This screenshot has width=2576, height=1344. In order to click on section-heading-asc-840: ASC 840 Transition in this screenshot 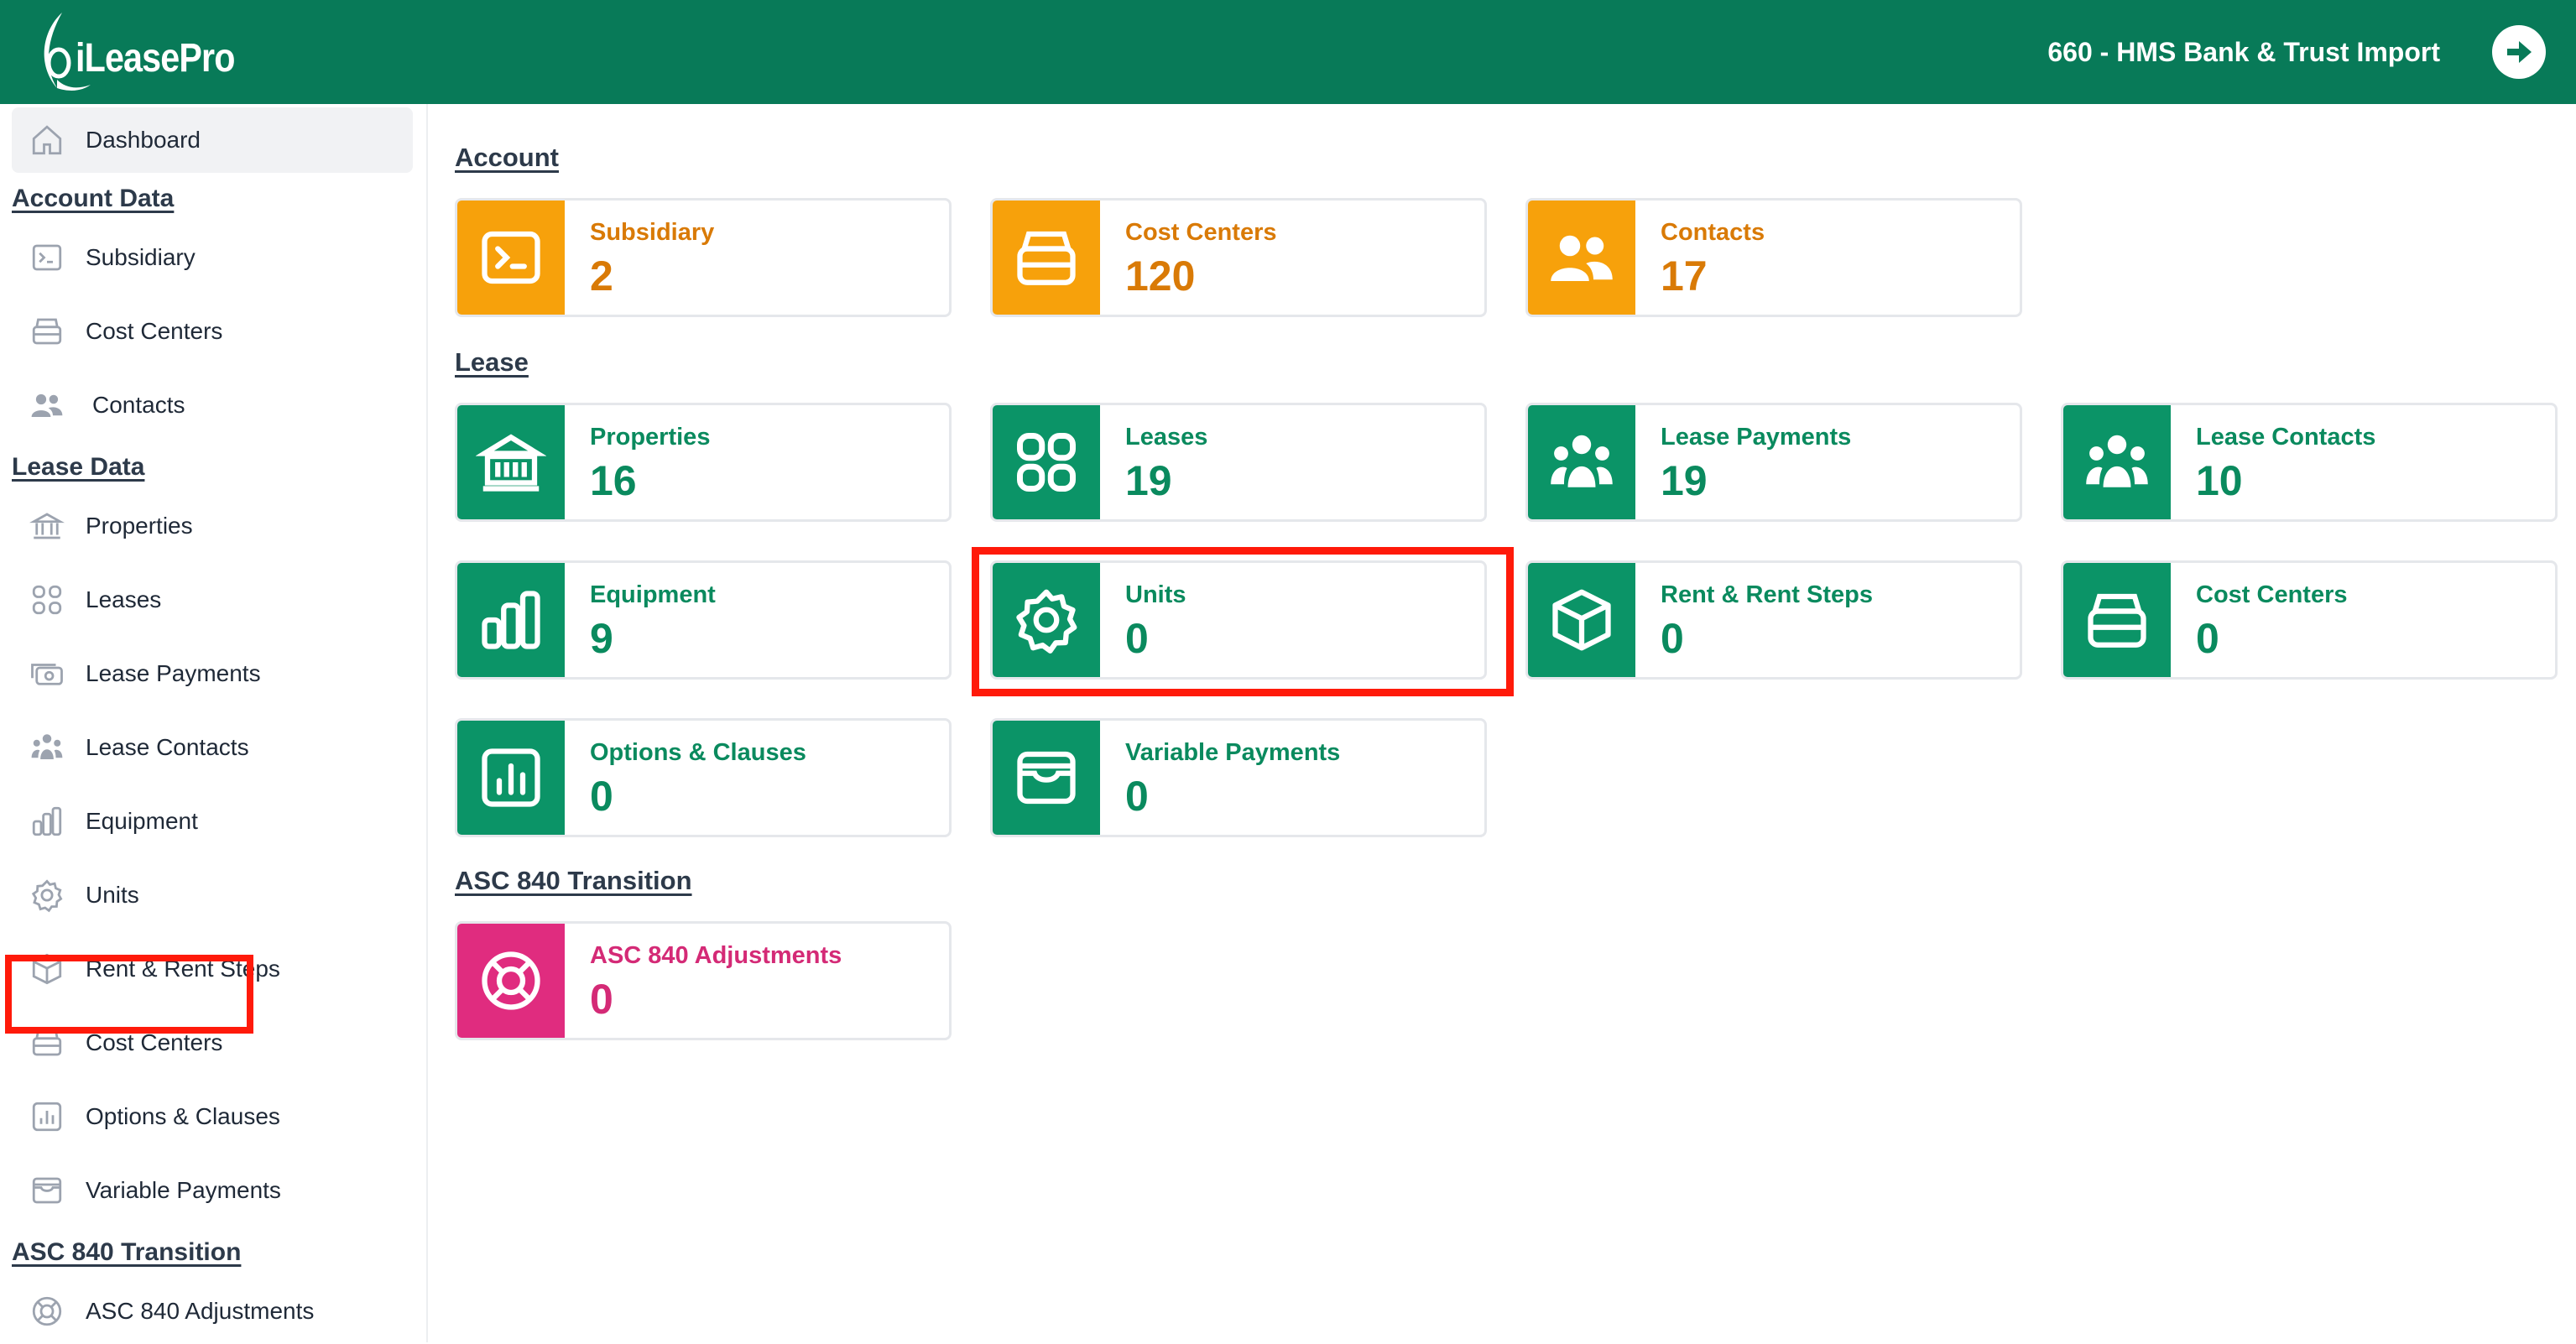, I will do `click(573, 881)`.